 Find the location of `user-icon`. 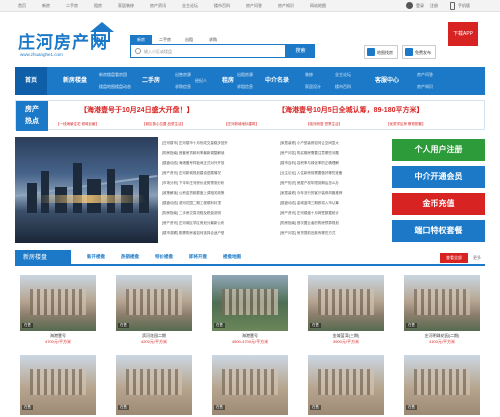

user-icon is located at coordinates (409, 5).